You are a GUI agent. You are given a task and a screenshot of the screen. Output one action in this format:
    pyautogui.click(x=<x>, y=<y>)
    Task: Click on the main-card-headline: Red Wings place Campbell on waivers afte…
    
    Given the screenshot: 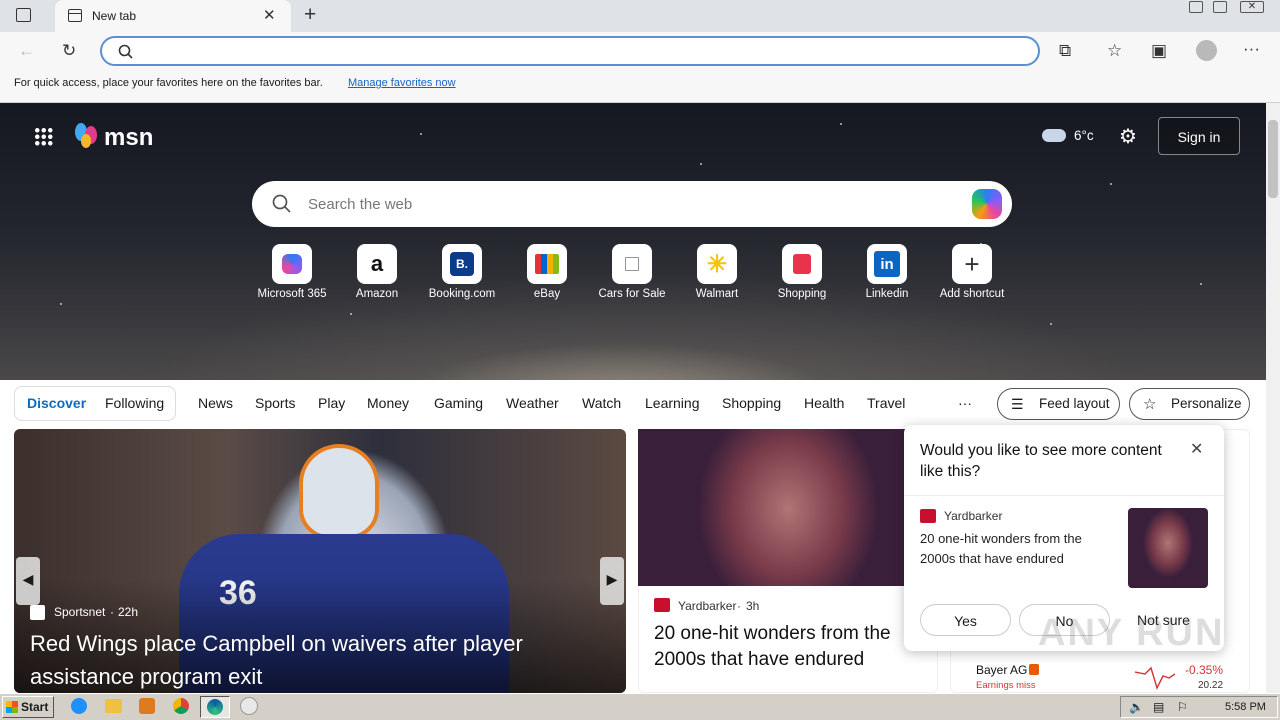 What is the action you would take?
    pyautogui.click(x=320, y=660)
    